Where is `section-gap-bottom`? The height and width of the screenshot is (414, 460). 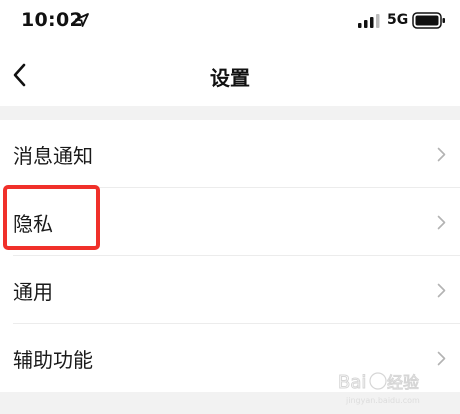
section-gap-bottom is located at coordinates (230, 403).